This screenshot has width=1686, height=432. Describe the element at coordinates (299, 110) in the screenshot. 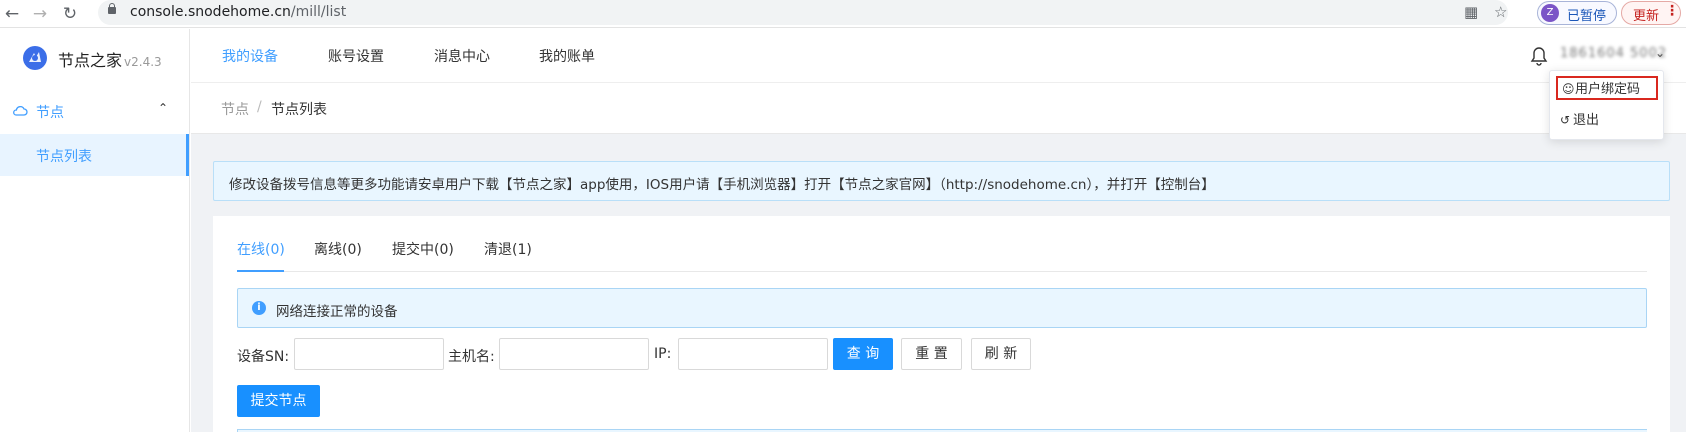

I see `breadcrumb-item-node-list: 节点列表` at that location.